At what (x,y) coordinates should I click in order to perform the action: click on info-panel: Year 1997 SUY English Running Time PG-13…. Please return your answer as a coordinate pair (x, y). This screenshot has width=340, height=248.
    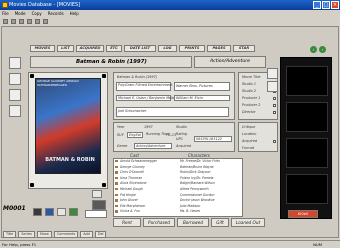
    Looking at the image, I should click on (174, 137).